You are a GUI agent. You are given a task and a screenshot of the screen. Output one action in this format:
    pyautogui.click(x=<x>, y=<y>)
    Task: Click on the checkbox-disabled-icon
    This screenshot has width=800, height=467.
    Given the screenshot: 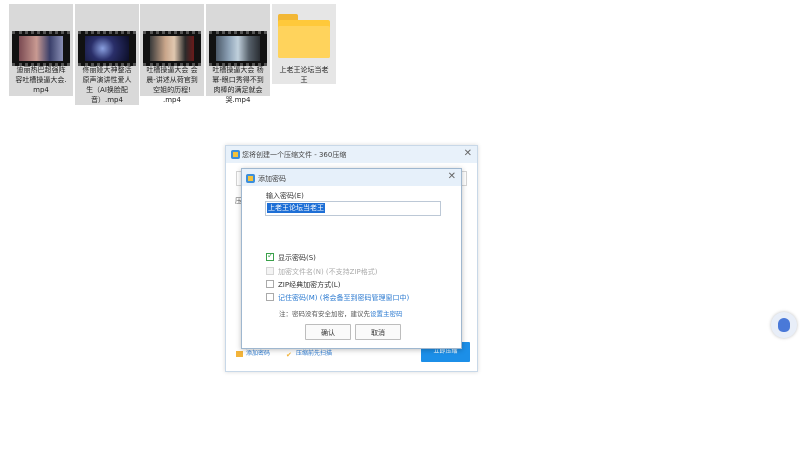 What is the action you would take?
    pyautogui.click(x=270, y=271)
    